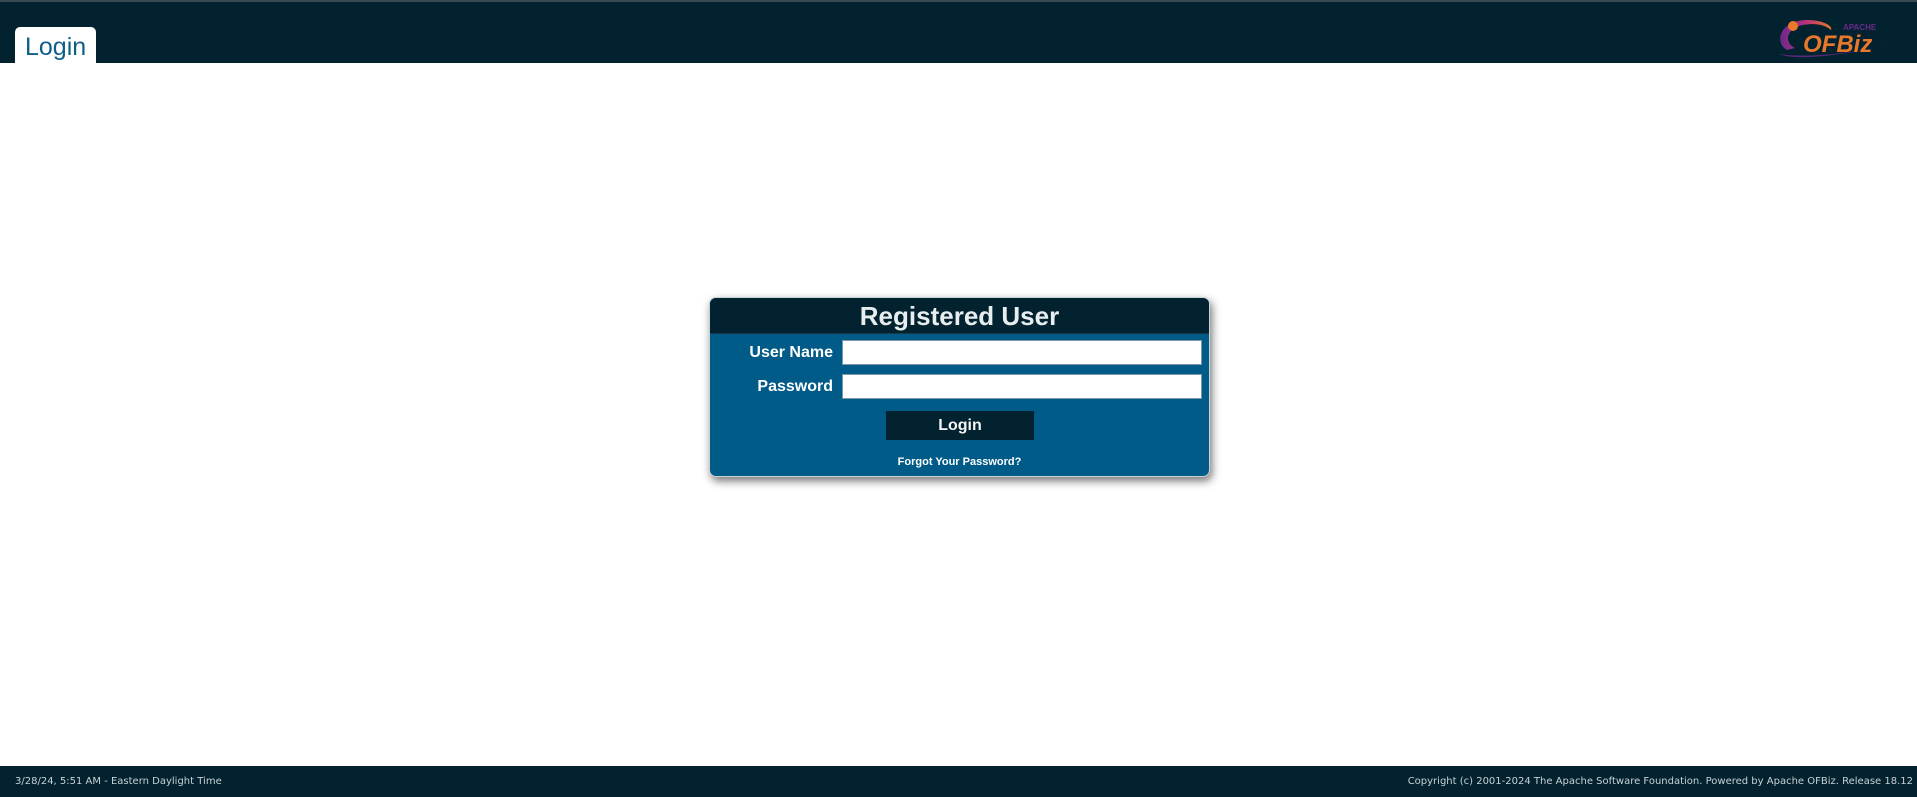  Describe the element at coordinates (1733, 781) in the screenshot. I see `powered-by-prefix: . Powered by` at that location.